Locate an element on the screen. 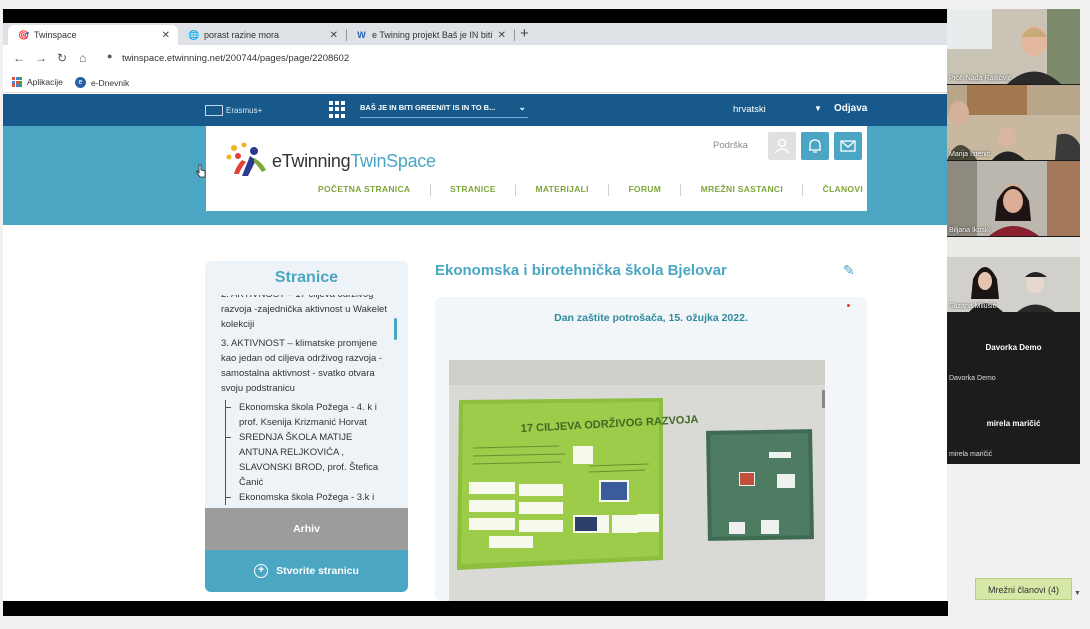 The image size is (1090, 629). e-dnevnik-icon: e is located at coordinates (80, 82).